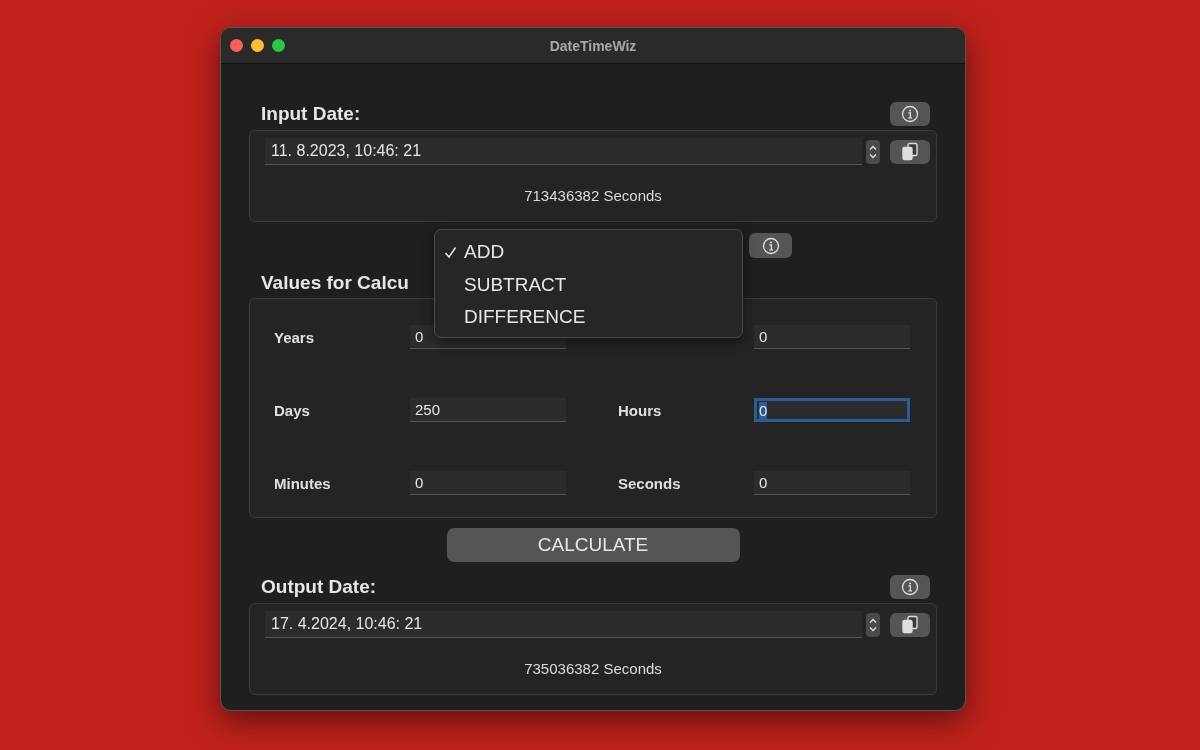 The image size is (1200, 750). I want to click on close-button, so click(236, 45).